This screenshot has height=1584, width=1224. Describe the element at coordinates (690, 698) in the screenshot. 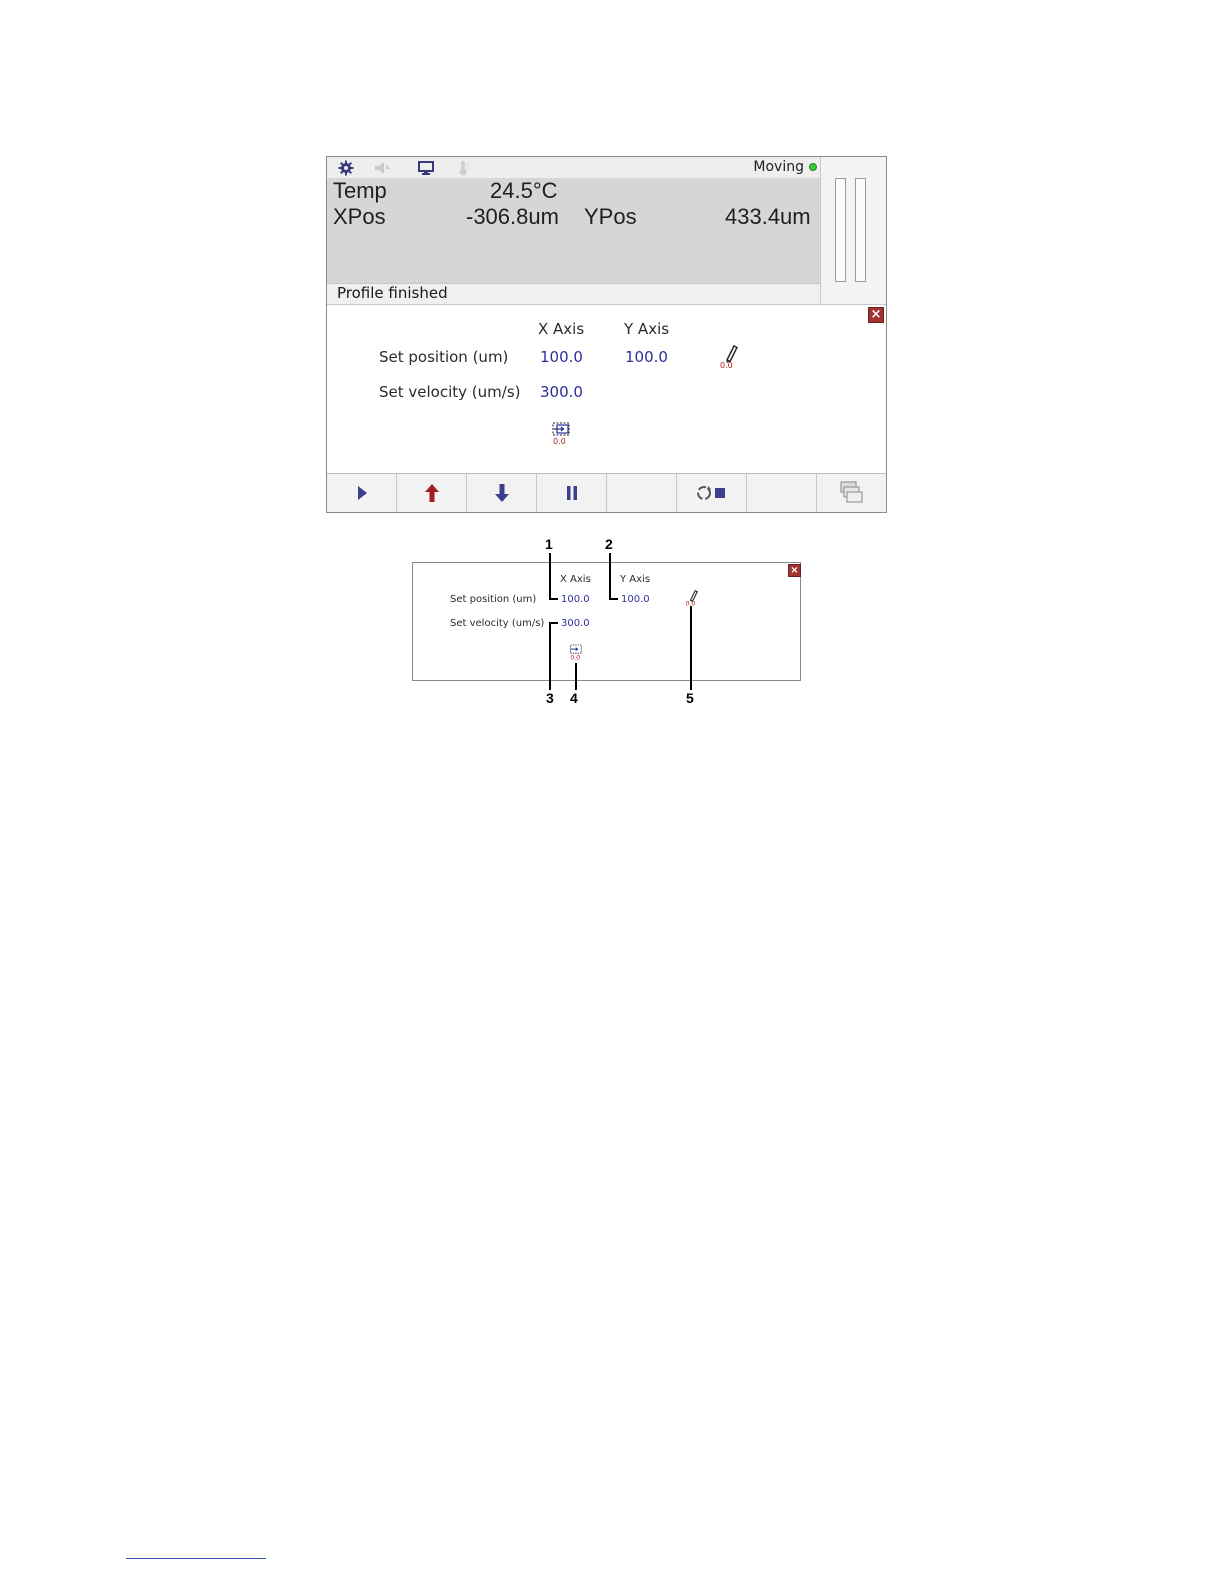

I see `callout-number: 5` at that location.